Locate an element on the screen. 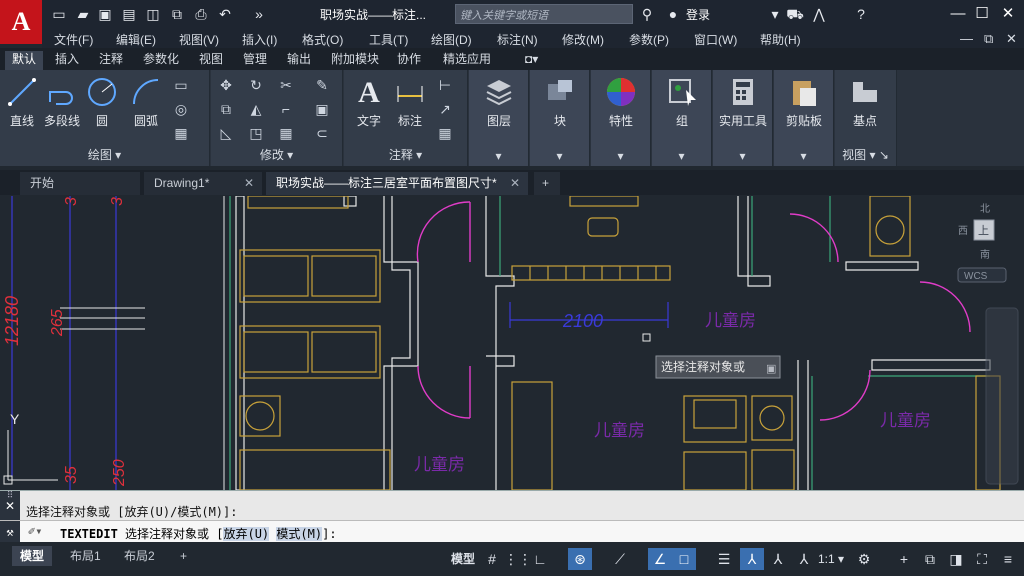 The height and width of the screenshot is (576, 1024). option-undo: 放弃(U) is located at coordinates (246, 534).